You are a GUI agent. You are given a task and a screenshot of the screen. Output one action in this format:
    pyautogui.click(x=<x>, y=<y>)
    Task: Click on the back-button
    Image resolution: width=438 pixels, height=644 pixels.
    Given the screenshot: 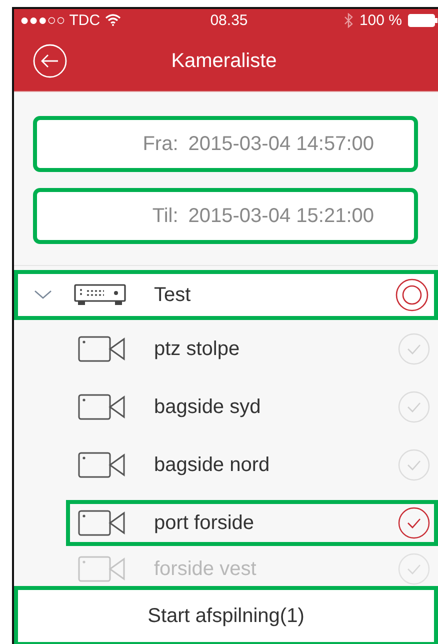 What is the action you would take?
    pyautogui.click(x=50, y=61)
    